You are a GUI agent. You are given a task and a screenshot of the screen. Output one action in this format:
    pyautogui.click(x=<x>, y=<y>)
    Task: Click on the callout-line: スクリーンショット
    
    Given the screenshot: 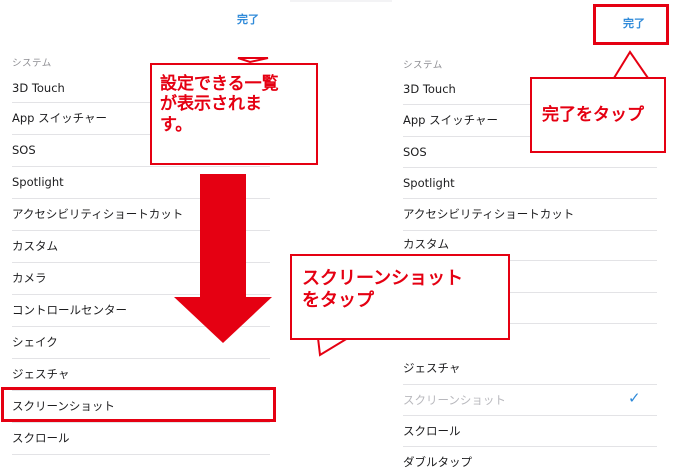 What is the action you would take?
    pyautogui.click(x=383, y=278)
    